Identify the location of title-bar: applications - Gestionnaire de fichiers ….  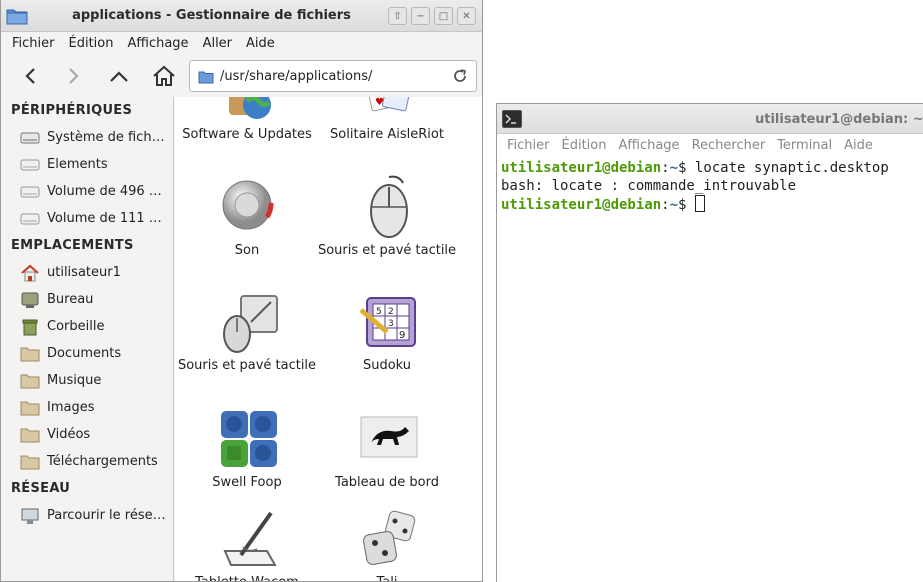
(241, 16).